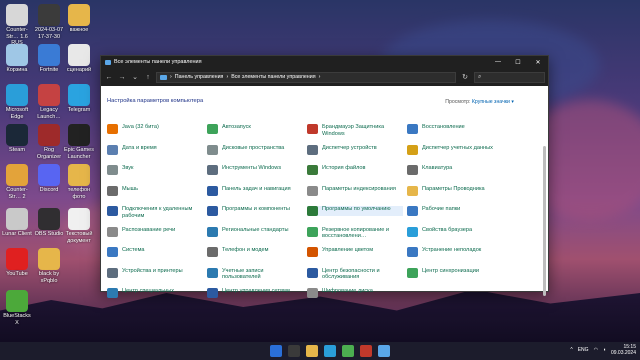  I want to click on desktop-icon: телефон фото, so click(79, 182).